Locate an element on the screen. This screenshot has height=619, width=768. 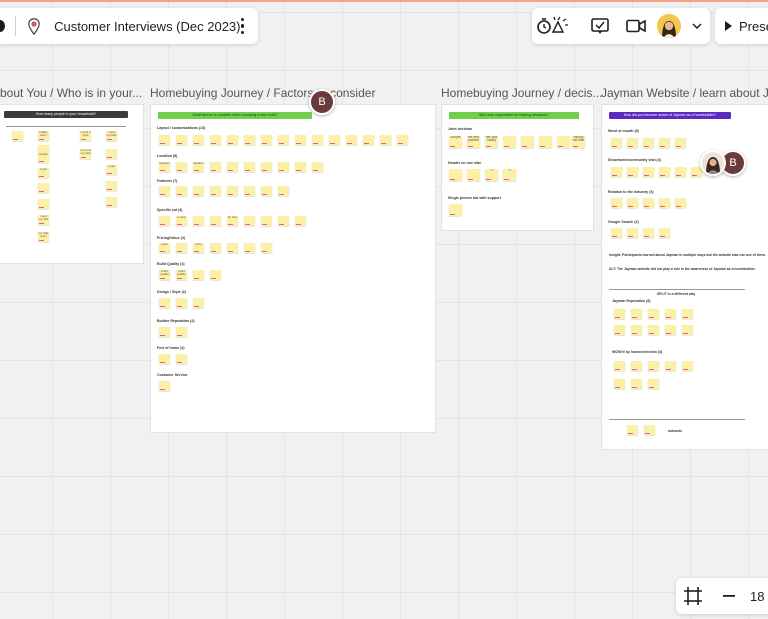
sticky-note: location is located at coordinates (164, 167).